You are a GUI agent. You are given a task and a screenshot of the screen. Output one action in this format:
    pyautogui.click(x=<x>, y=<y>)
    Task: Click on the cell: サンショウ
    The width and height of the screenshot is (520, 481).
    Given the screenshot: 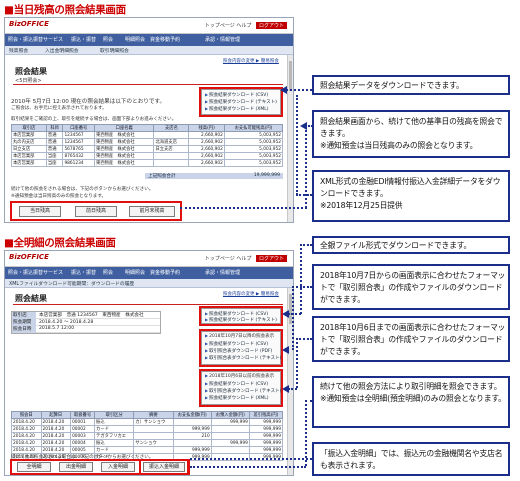 What is the action you would take?
    pyautogui.click(x=153, y=443)
    